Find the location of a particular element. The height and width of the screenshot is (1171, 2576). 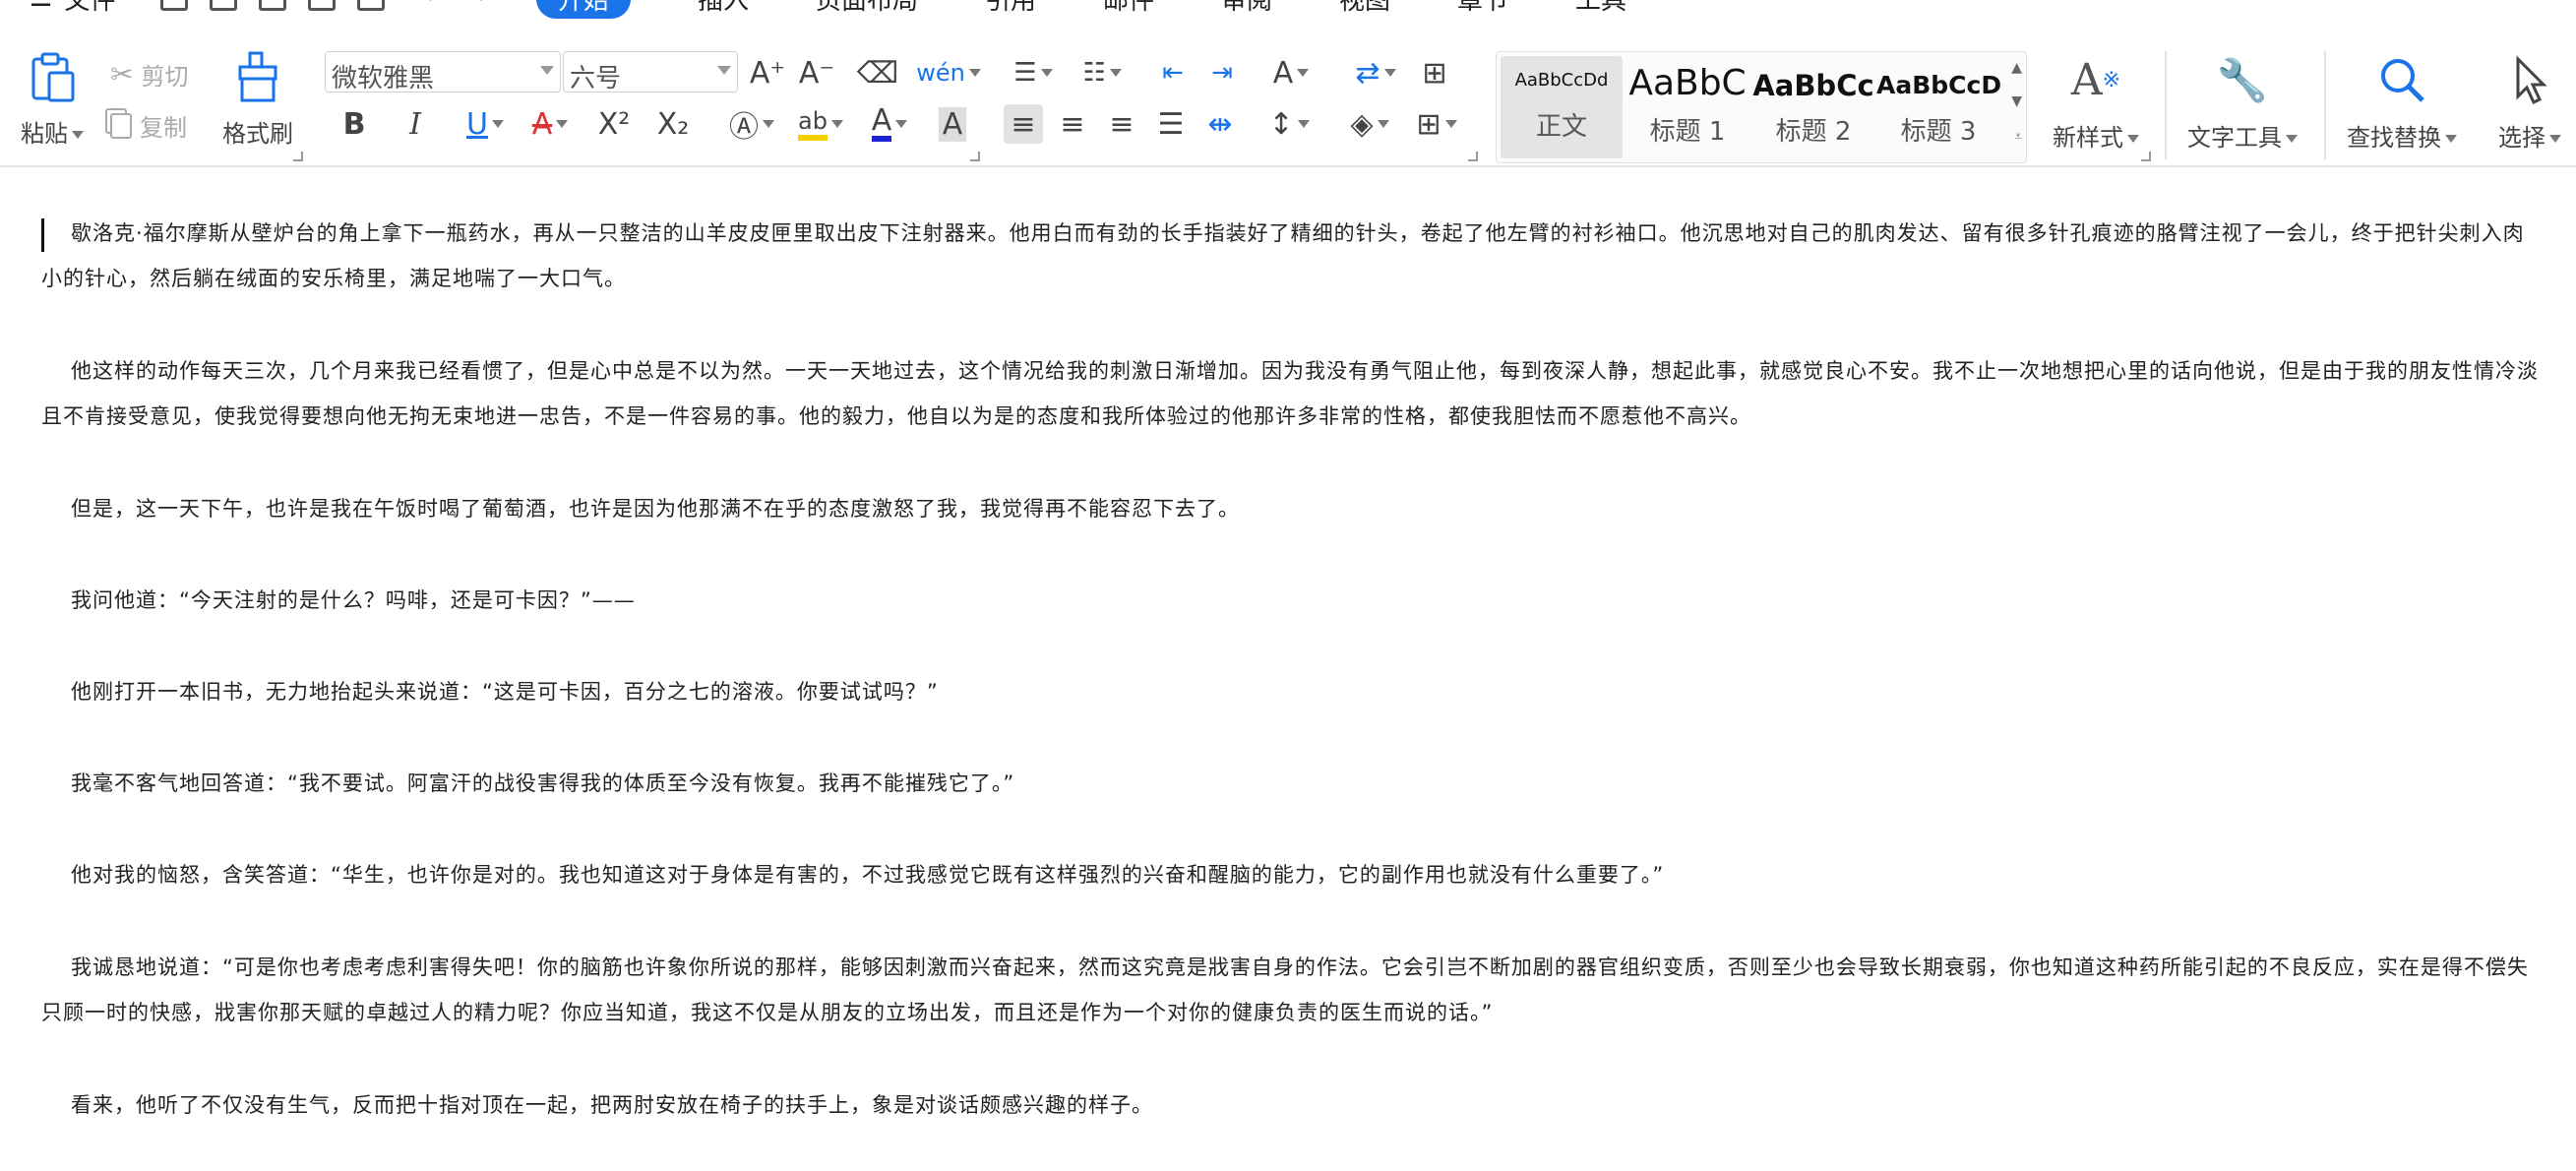

numbering-button: ☷ is located at coordinates (1102, 72).